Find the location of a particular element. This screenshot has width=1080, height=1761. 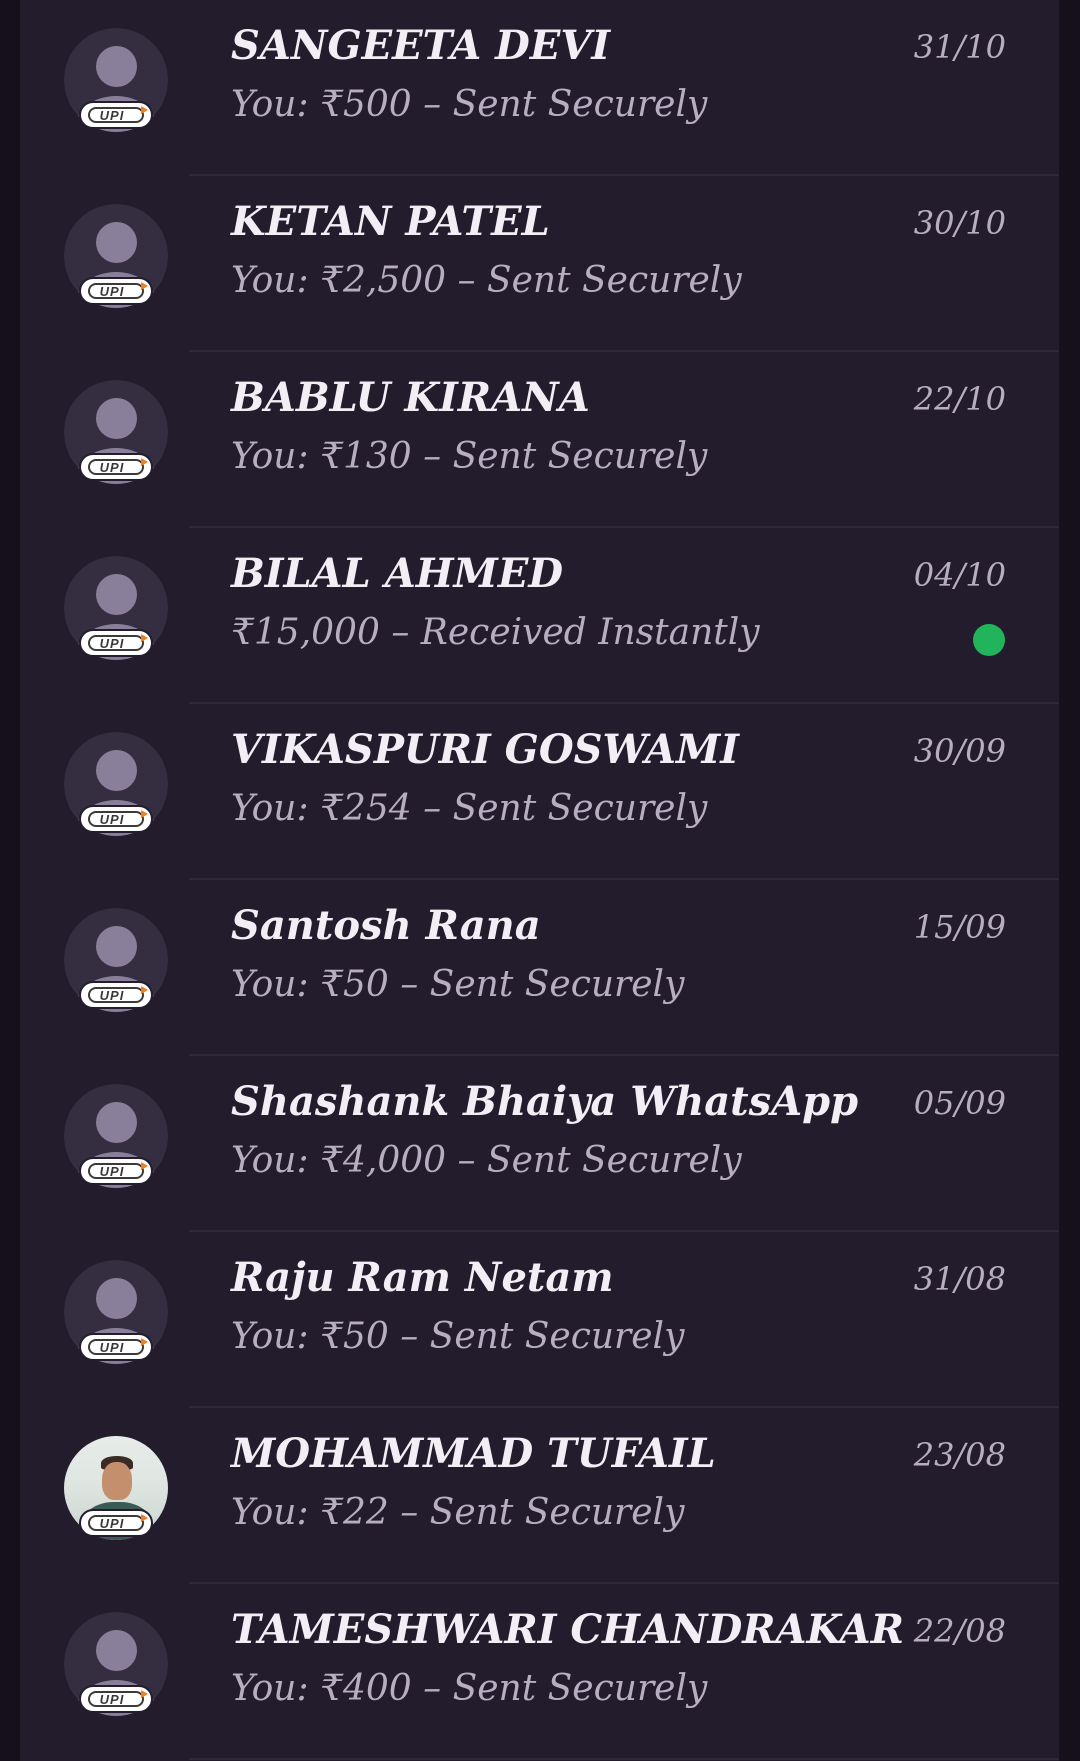

transaction-date: 31/08 is located at coordinates (959, 1279).